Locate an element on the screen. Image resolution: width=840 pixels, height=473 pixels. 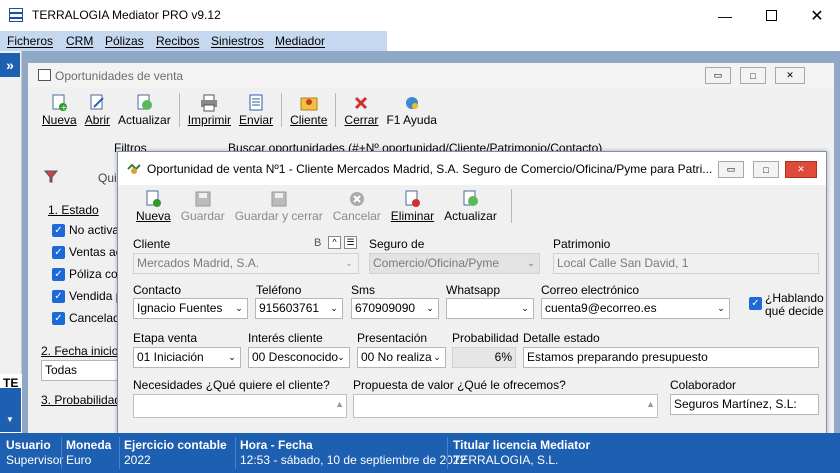
expand-panel-button: » is located at coordinates (10, 65).